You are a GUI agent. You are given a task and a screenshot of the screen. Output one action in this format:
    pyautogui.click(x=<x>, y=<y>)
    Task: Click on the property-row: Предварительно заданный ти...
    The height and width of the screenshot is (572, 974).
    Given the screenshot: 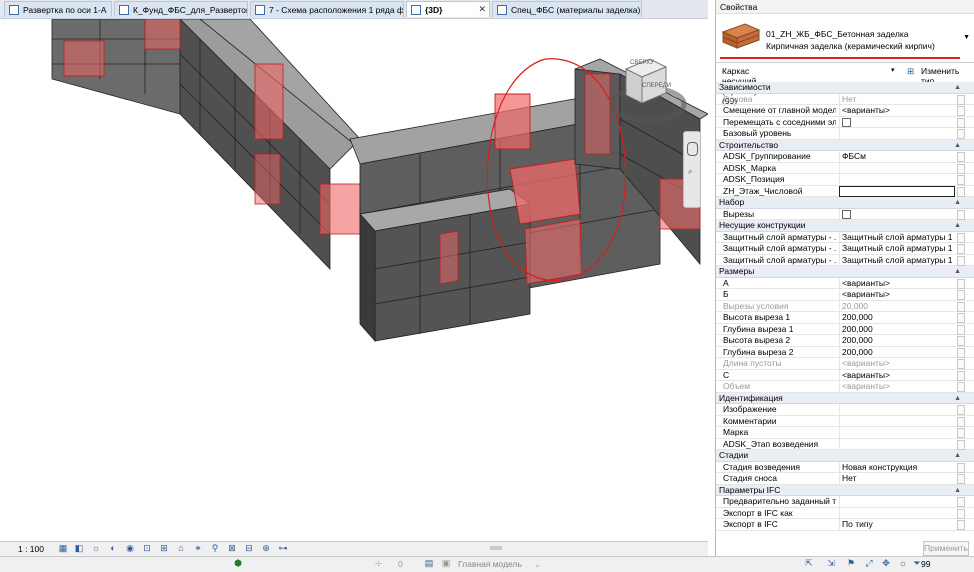 What is the action you would take?
    pyautogui.click(x=845, y=502)
    